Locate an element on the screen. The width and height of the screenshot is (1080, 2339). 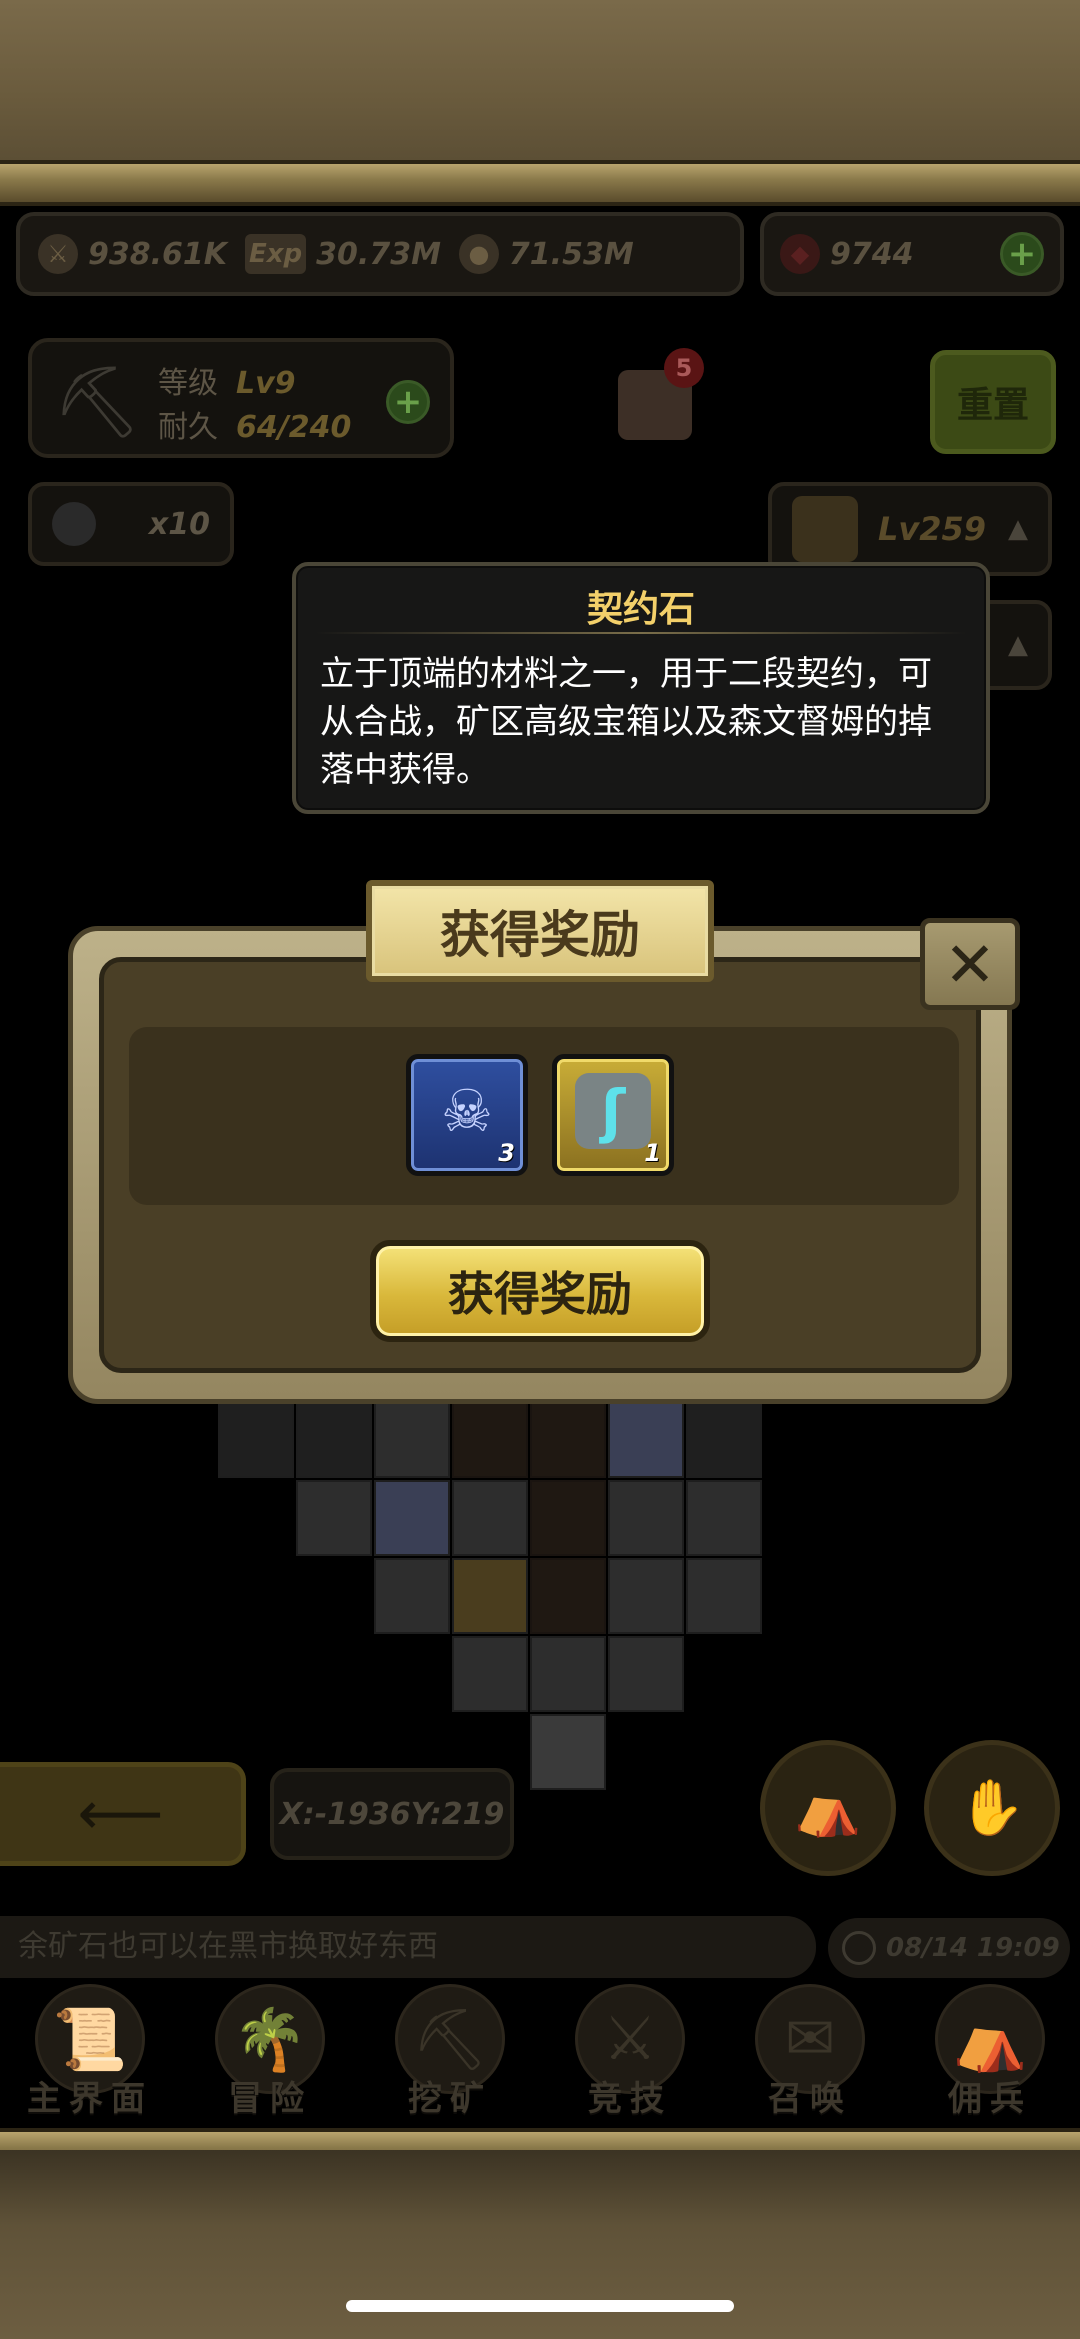
coordinates-display: X:-1936Y:219 is located at coordinates (392, 1814).